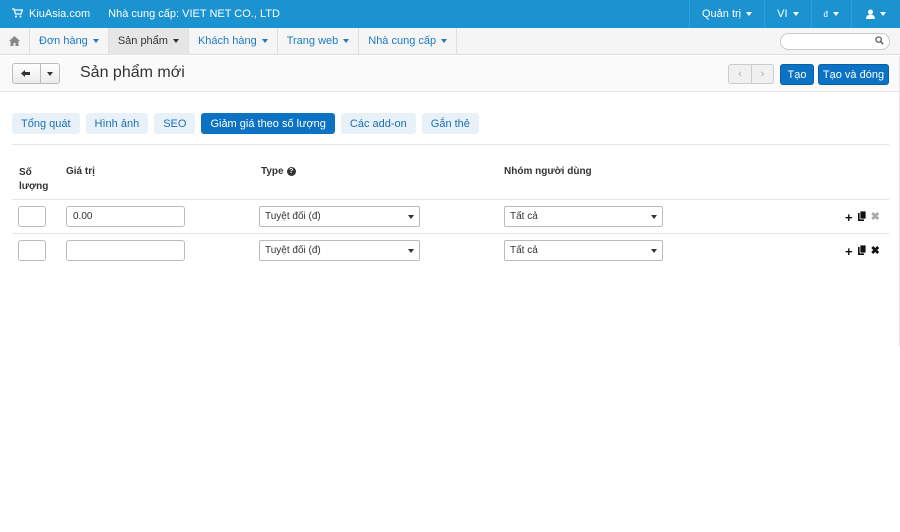 This screenshot has width=900, height=532. Describe the element at coordinates (272, 171) in the screenshot. I see `header-type-label: Type` at that location.